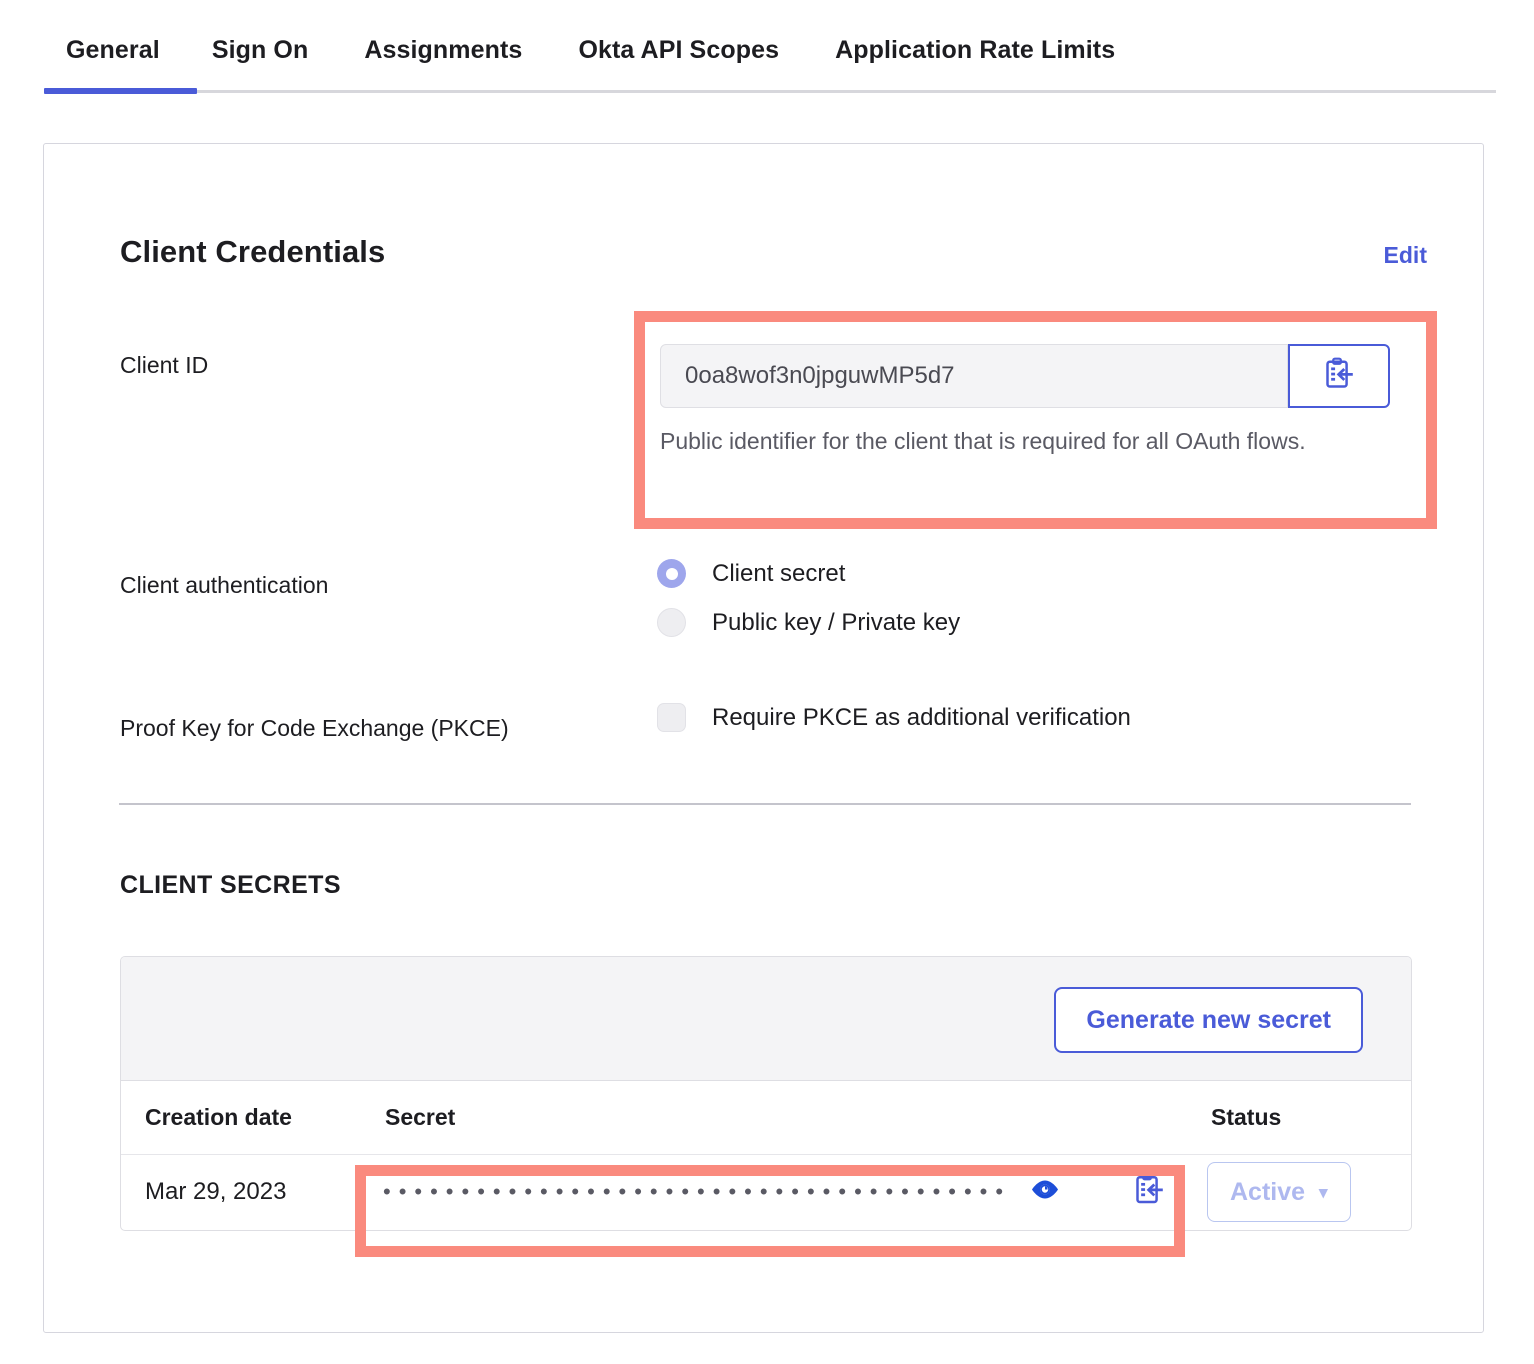 The width and height of the screenshot is (1534, 1364). Describe the element at coordinates (120, 91) in the screenshot. I see `tab-active-indicator` at that location.